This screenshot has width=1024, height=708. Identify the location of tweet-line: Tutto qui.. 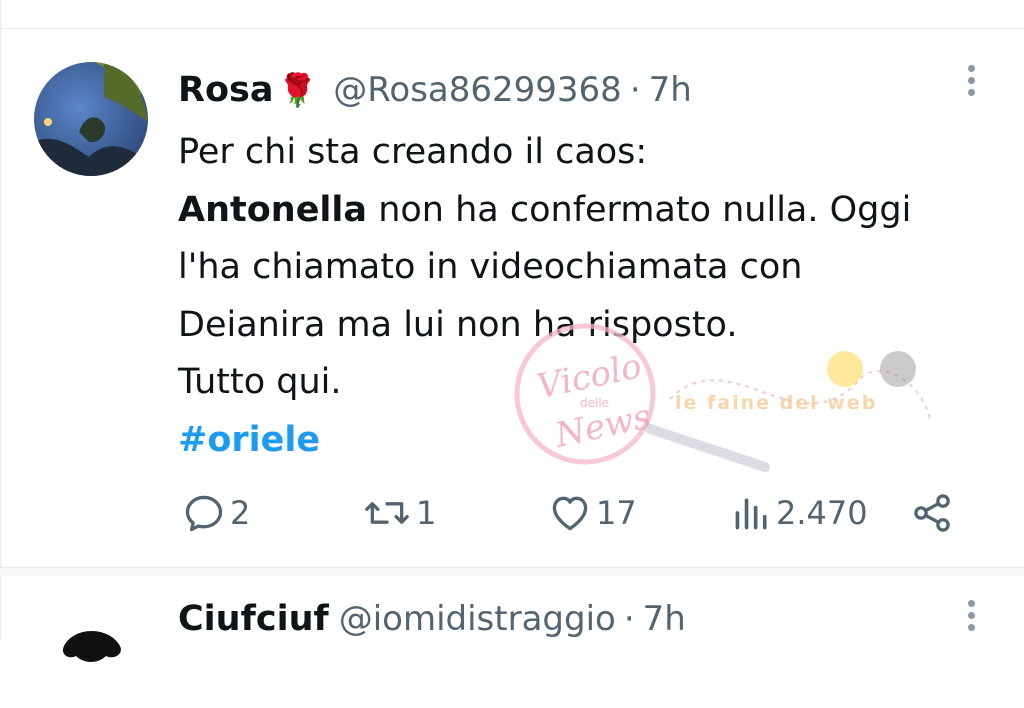
(260, 382).